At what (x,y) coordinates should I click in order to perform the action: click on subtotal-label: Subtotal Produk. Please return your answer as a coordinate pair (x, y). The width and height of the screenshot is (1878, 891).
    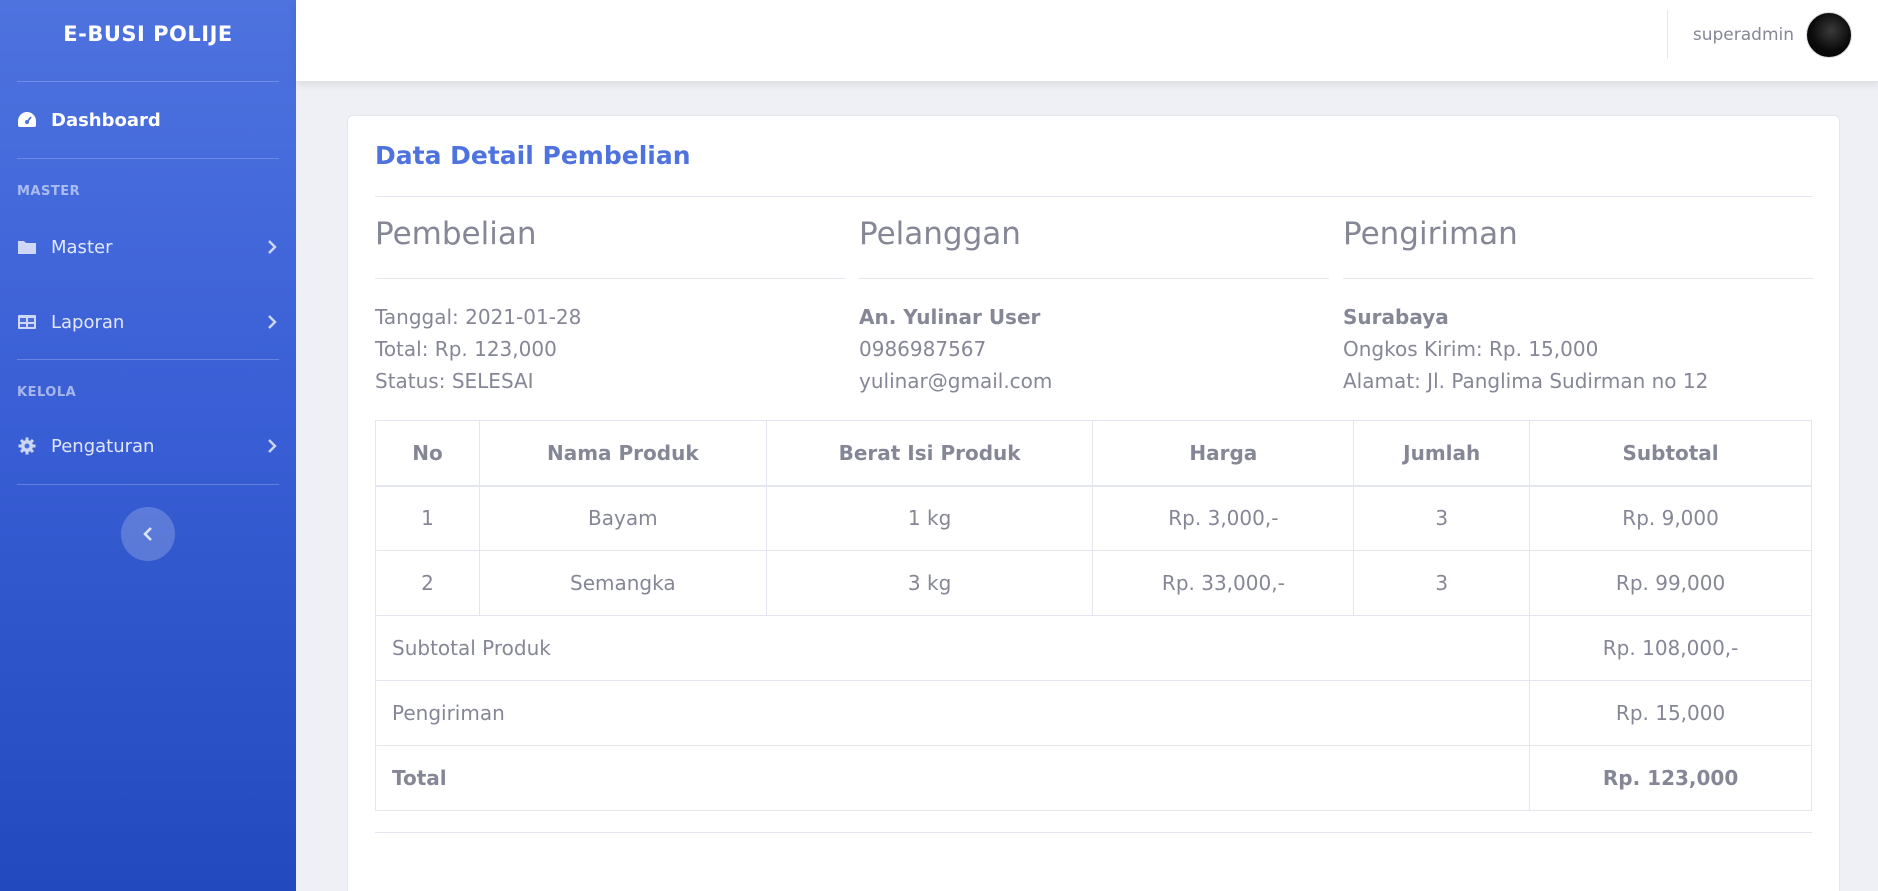
    Looking at the image, I should click on (952, 648).